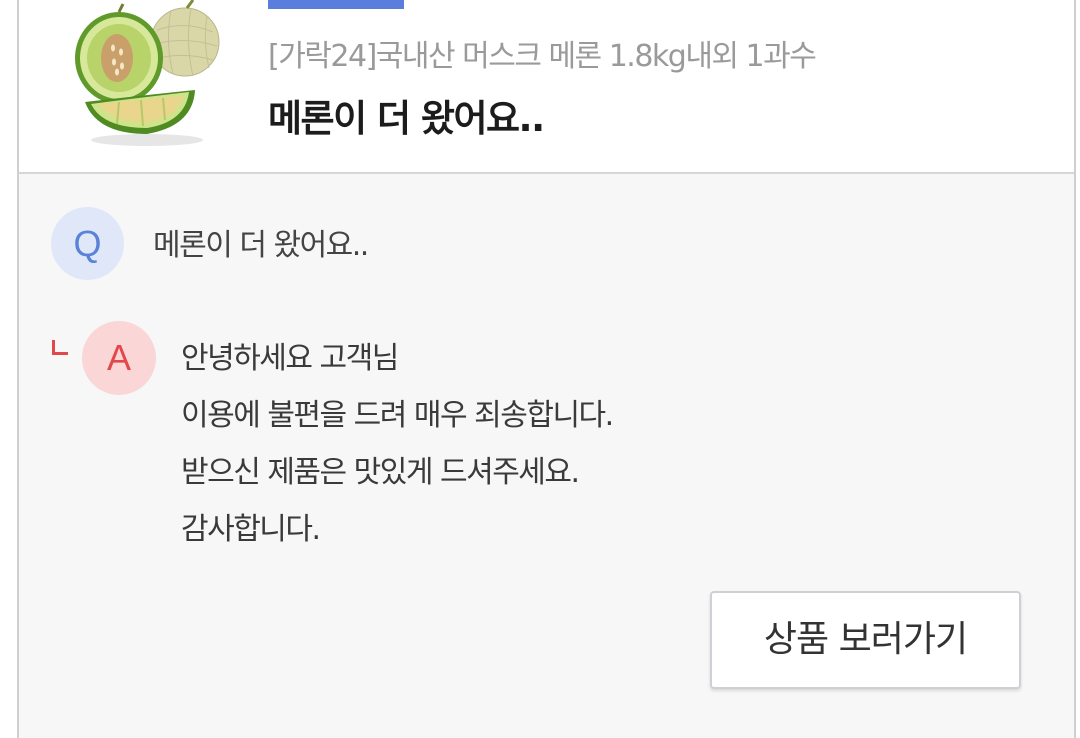 This screenshot has width=1080, height=738. I want to click on melon-product-image, so click(147, 76).